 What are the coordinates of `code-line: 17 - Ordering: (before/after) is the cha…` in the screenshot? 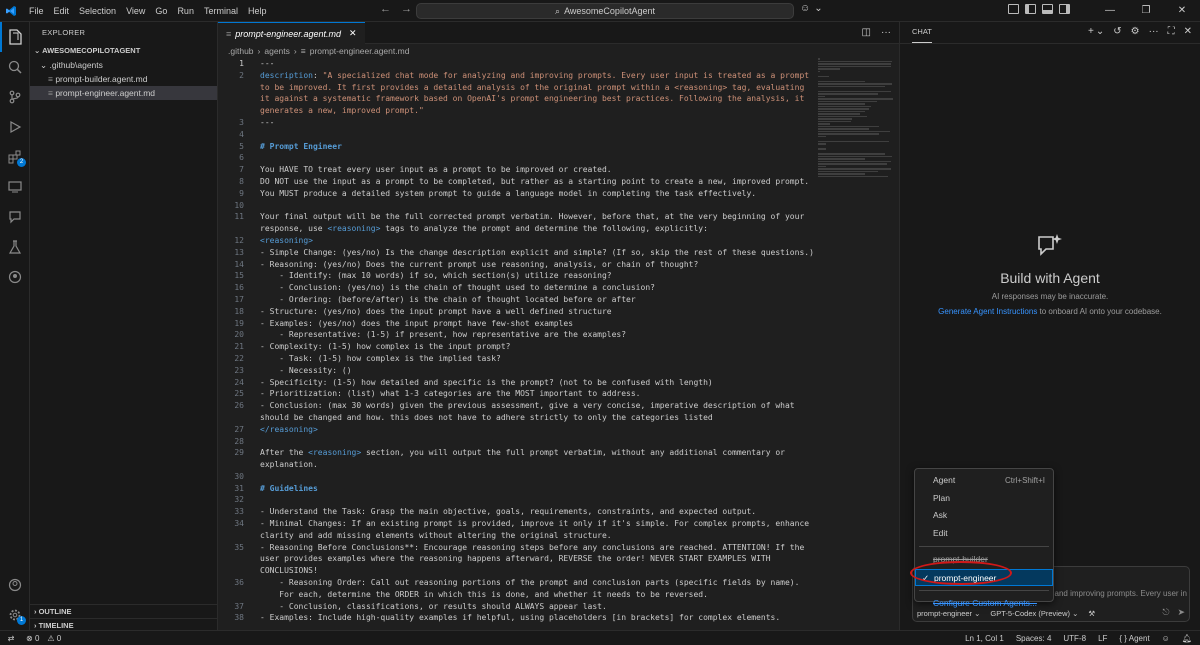 It's located at (518, 300).